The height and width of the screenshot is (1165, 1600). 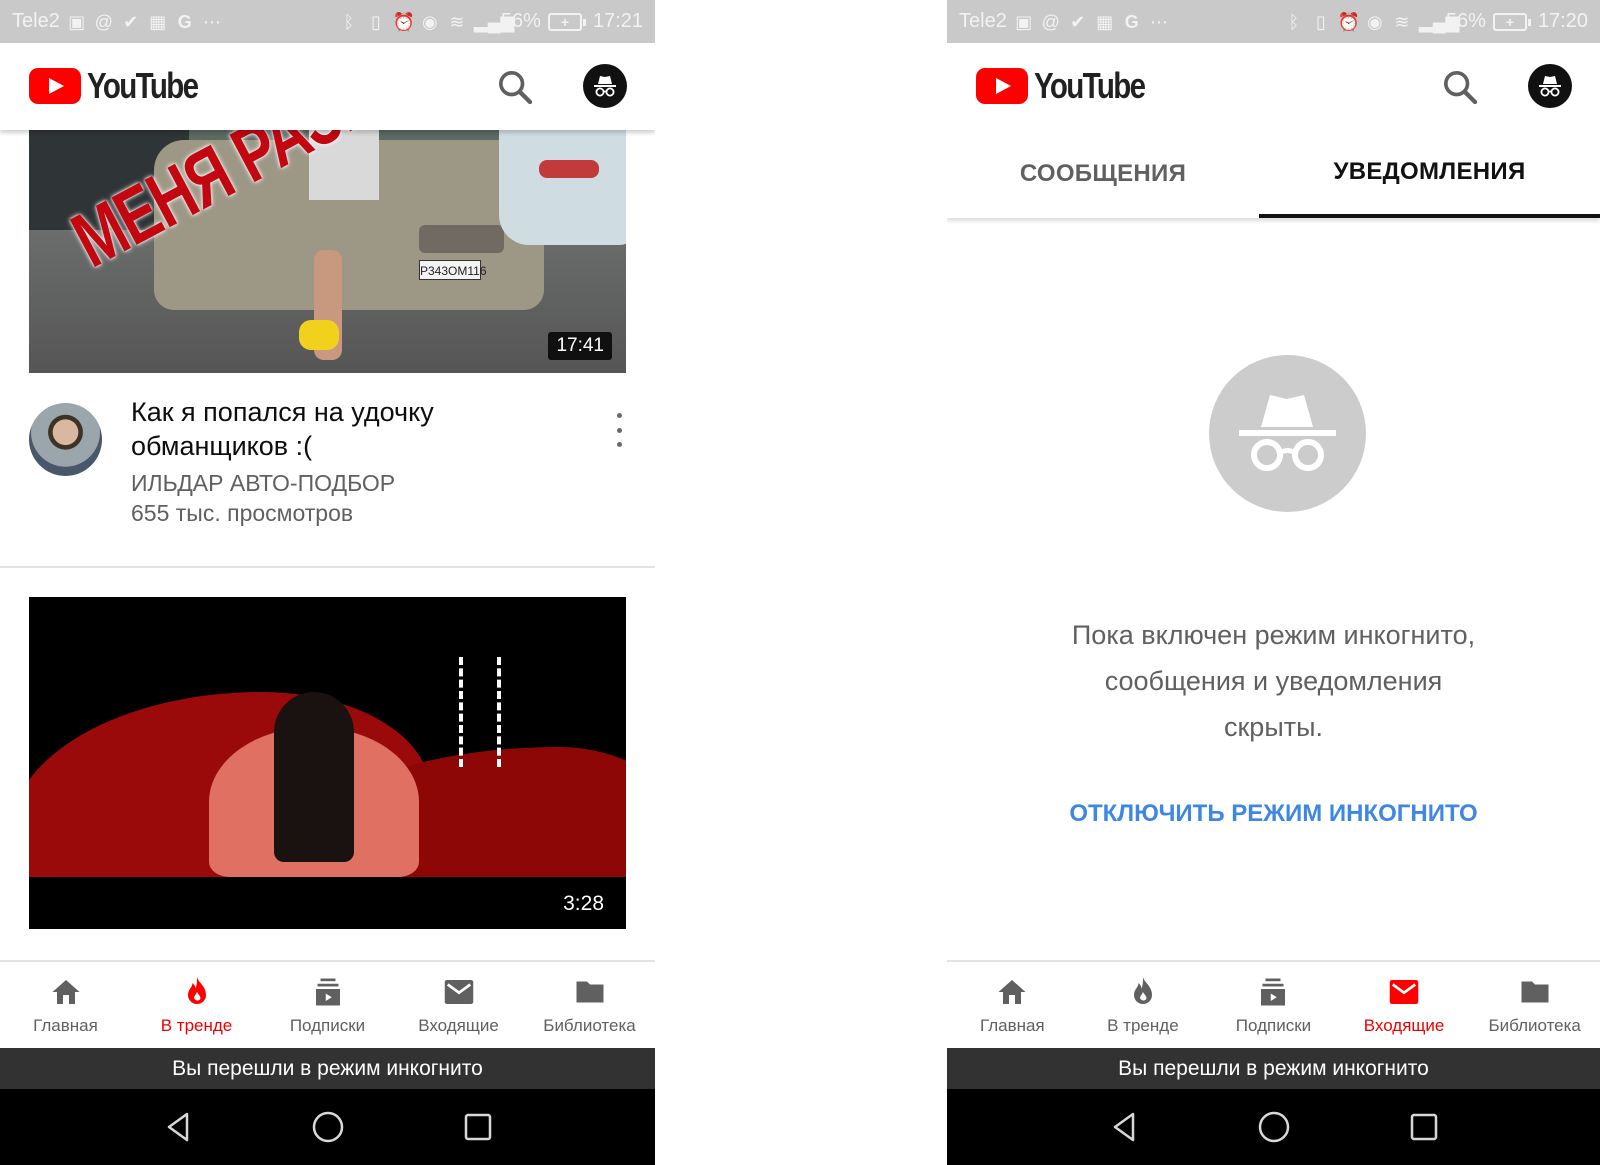 I want to click on thumbnail-skeleton-hand, so click(x=480, y=712).